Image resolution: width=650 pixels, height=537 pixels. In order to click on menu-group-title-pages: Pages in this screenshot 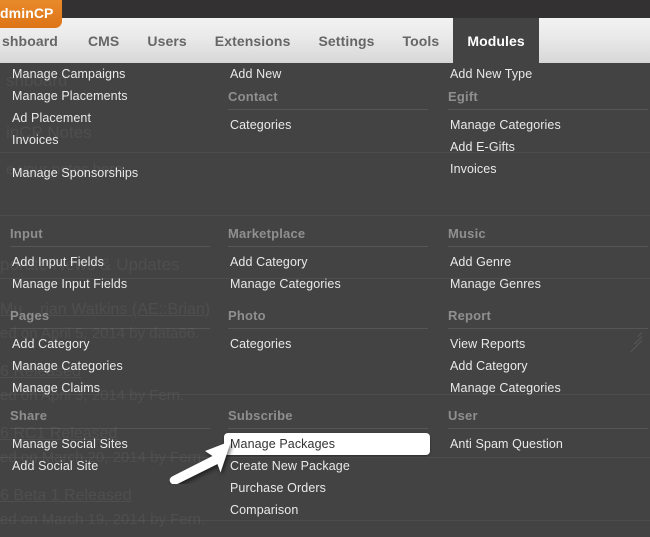, I will do `click(110, 318)`.